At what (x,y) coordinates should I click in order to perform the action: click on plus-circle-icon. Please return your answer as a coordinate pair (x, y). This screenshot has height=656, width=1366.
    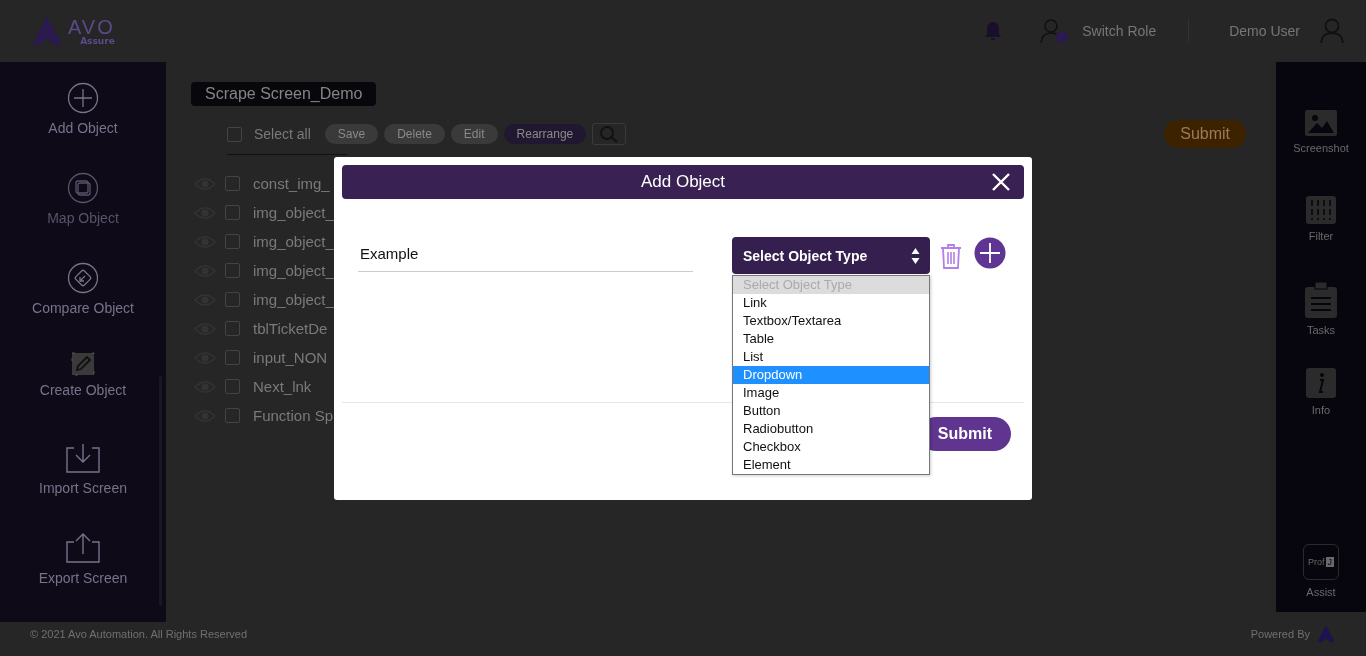
    Looking at the image, I should click on (83, 98).